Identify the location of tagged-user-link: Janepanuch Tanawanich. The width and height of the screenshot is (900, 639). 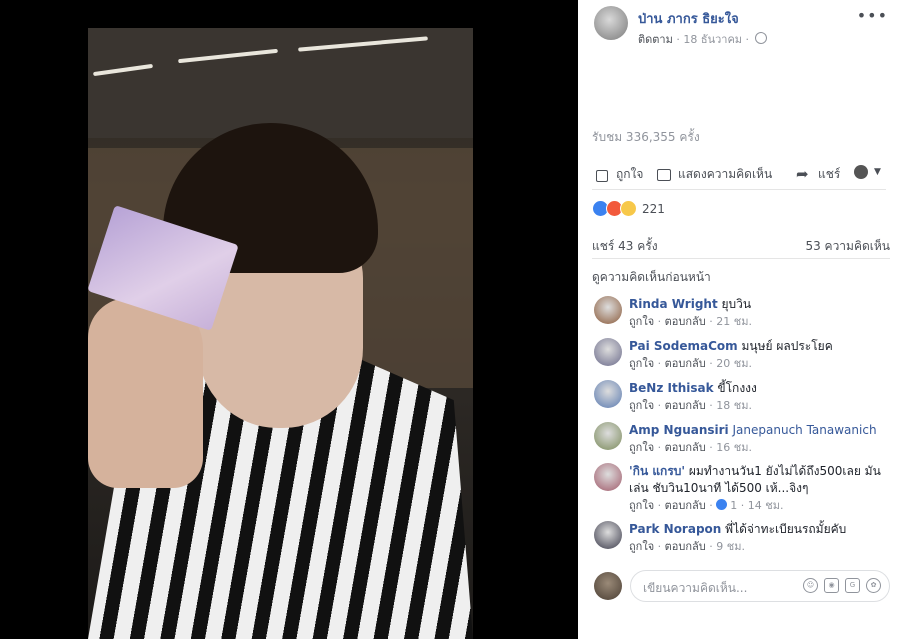
(805, 430).